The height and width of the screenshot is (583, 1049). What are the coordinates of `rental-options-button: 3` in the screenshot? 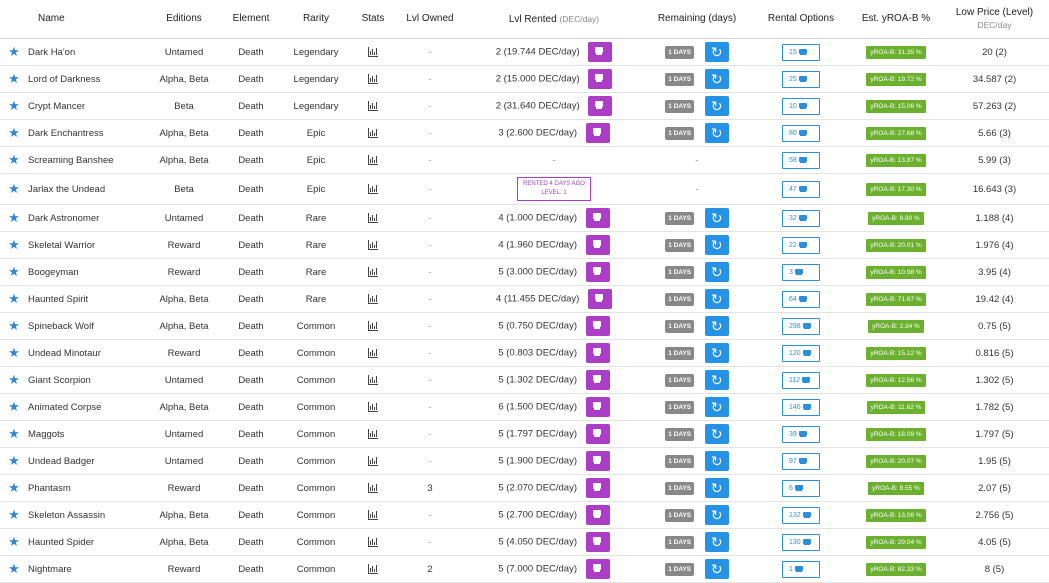 It's located at (801, 272).